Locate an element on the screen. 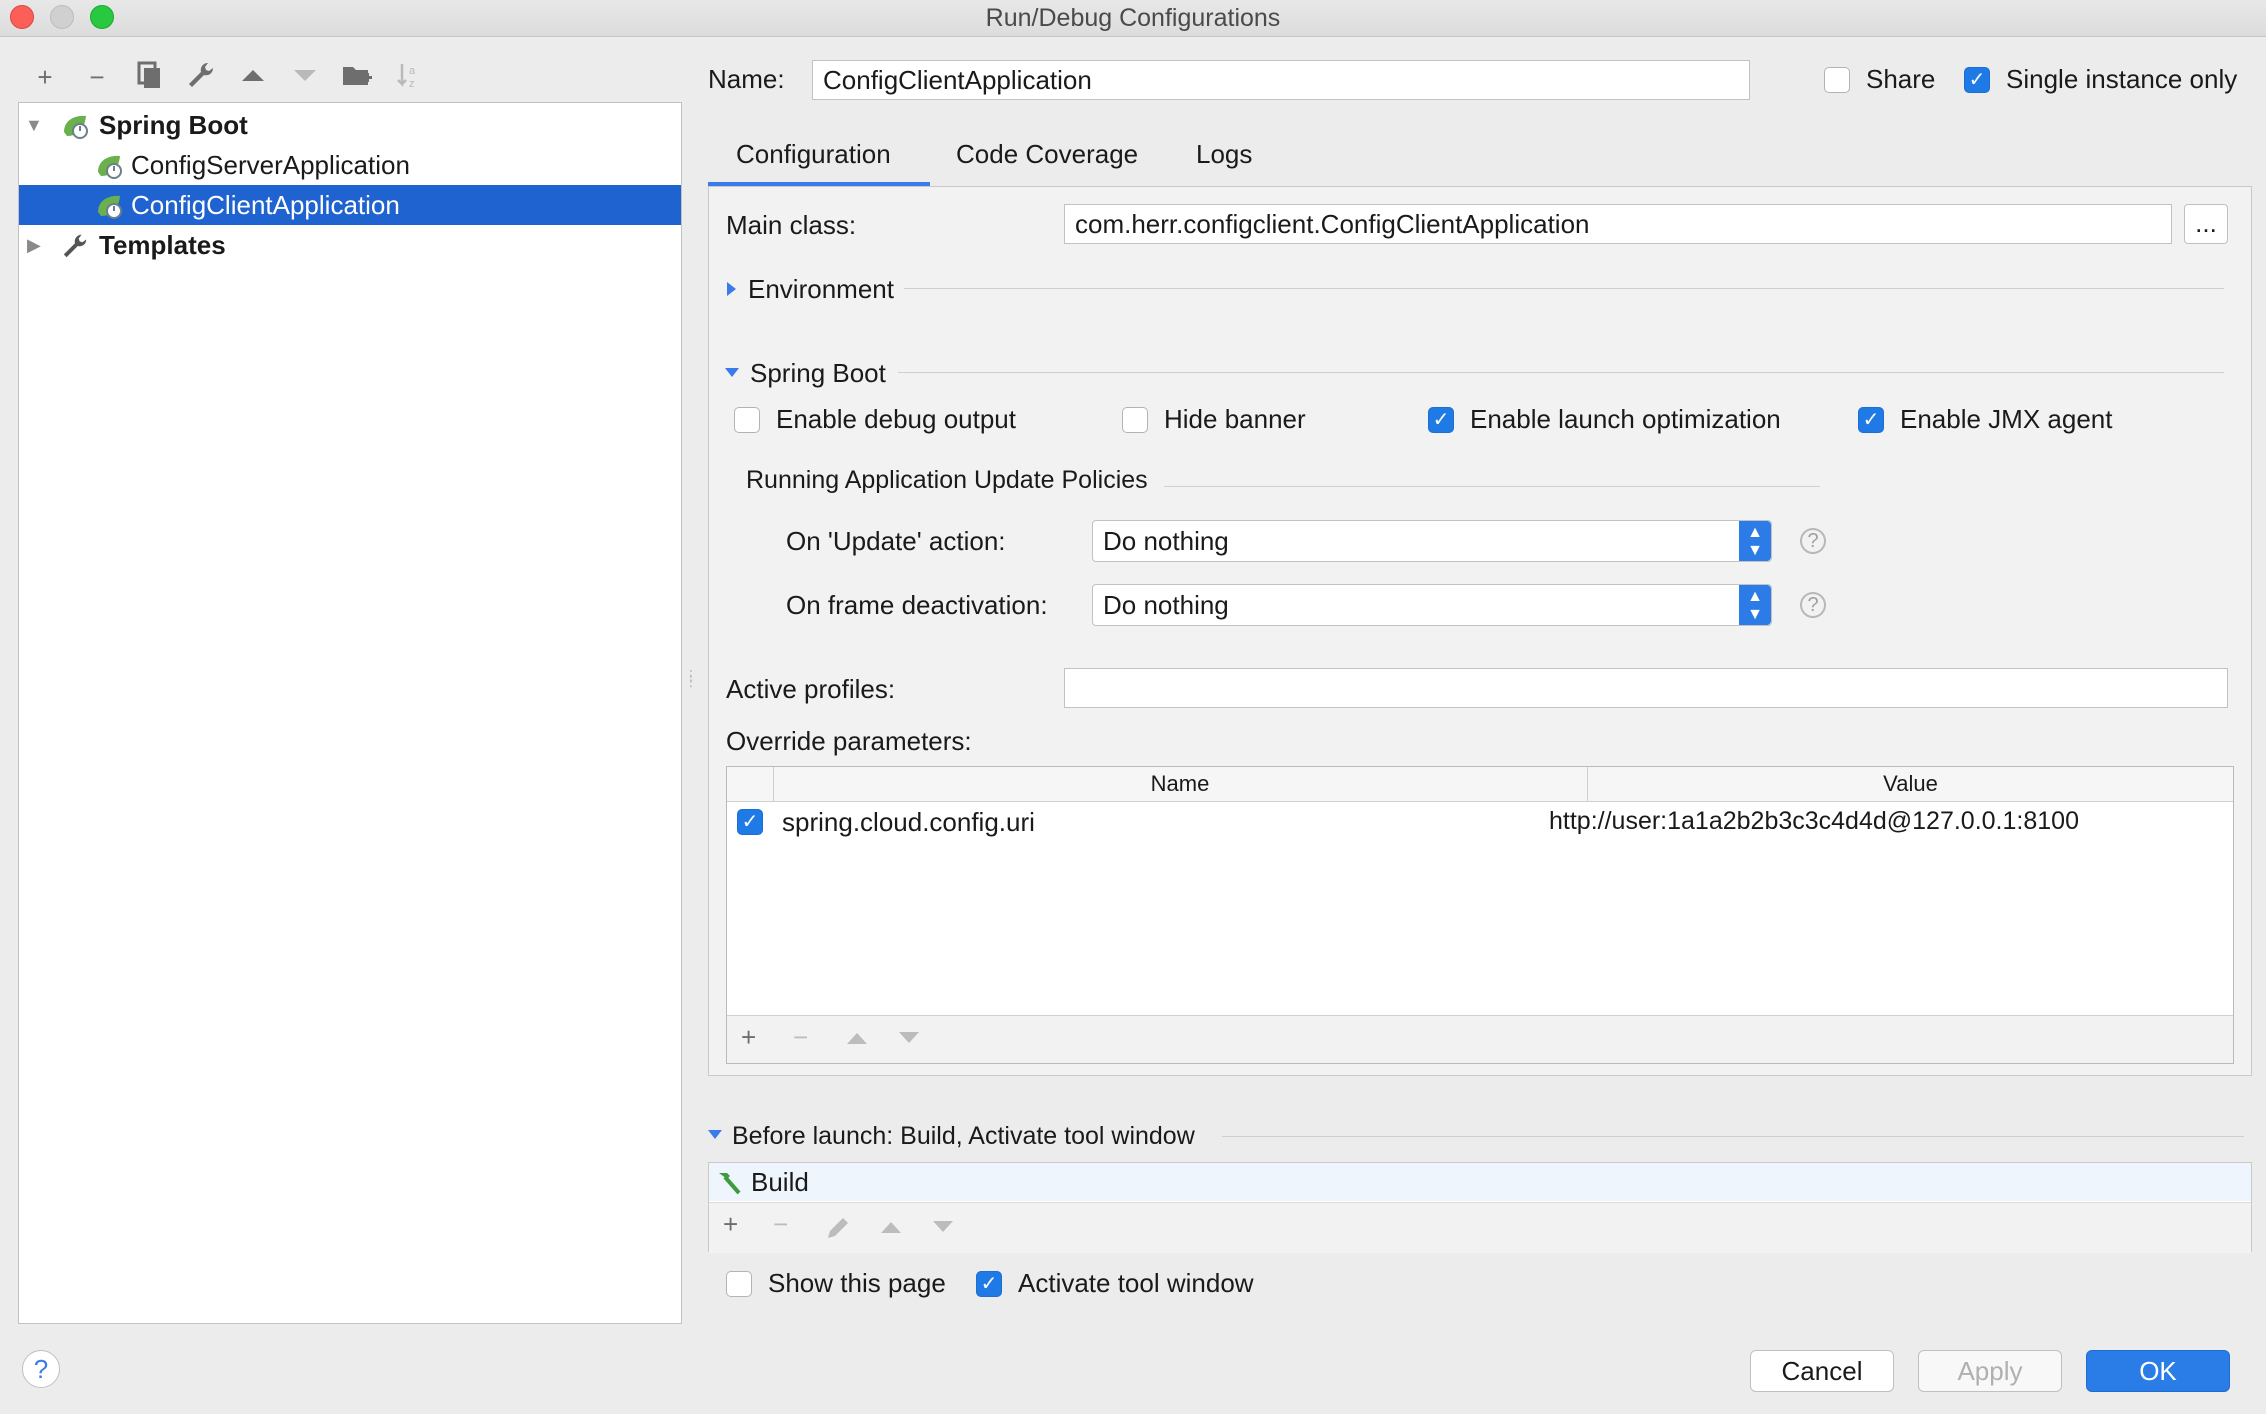  on-update-label: On 'Update' action: is located at coordinates (896, 541).